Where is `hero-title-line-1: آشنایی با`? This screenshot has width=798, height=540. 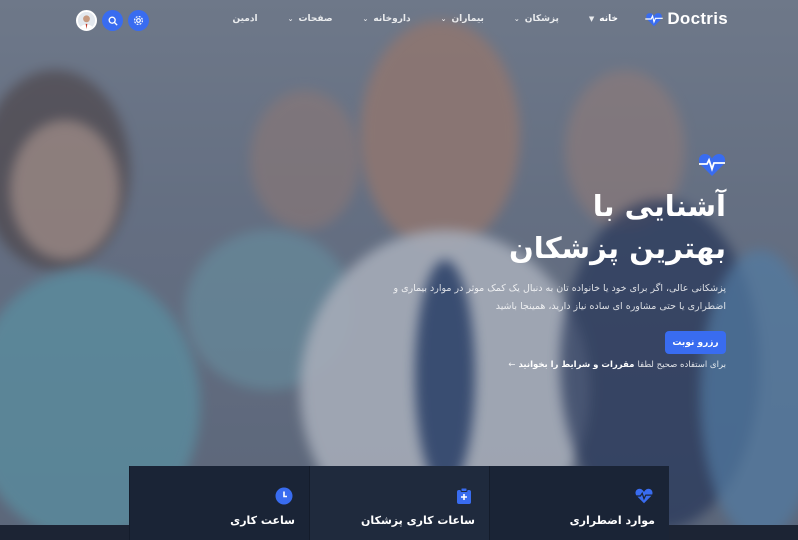
hero-title-line-1: آشنایی با is located at coordinates (659, 206).